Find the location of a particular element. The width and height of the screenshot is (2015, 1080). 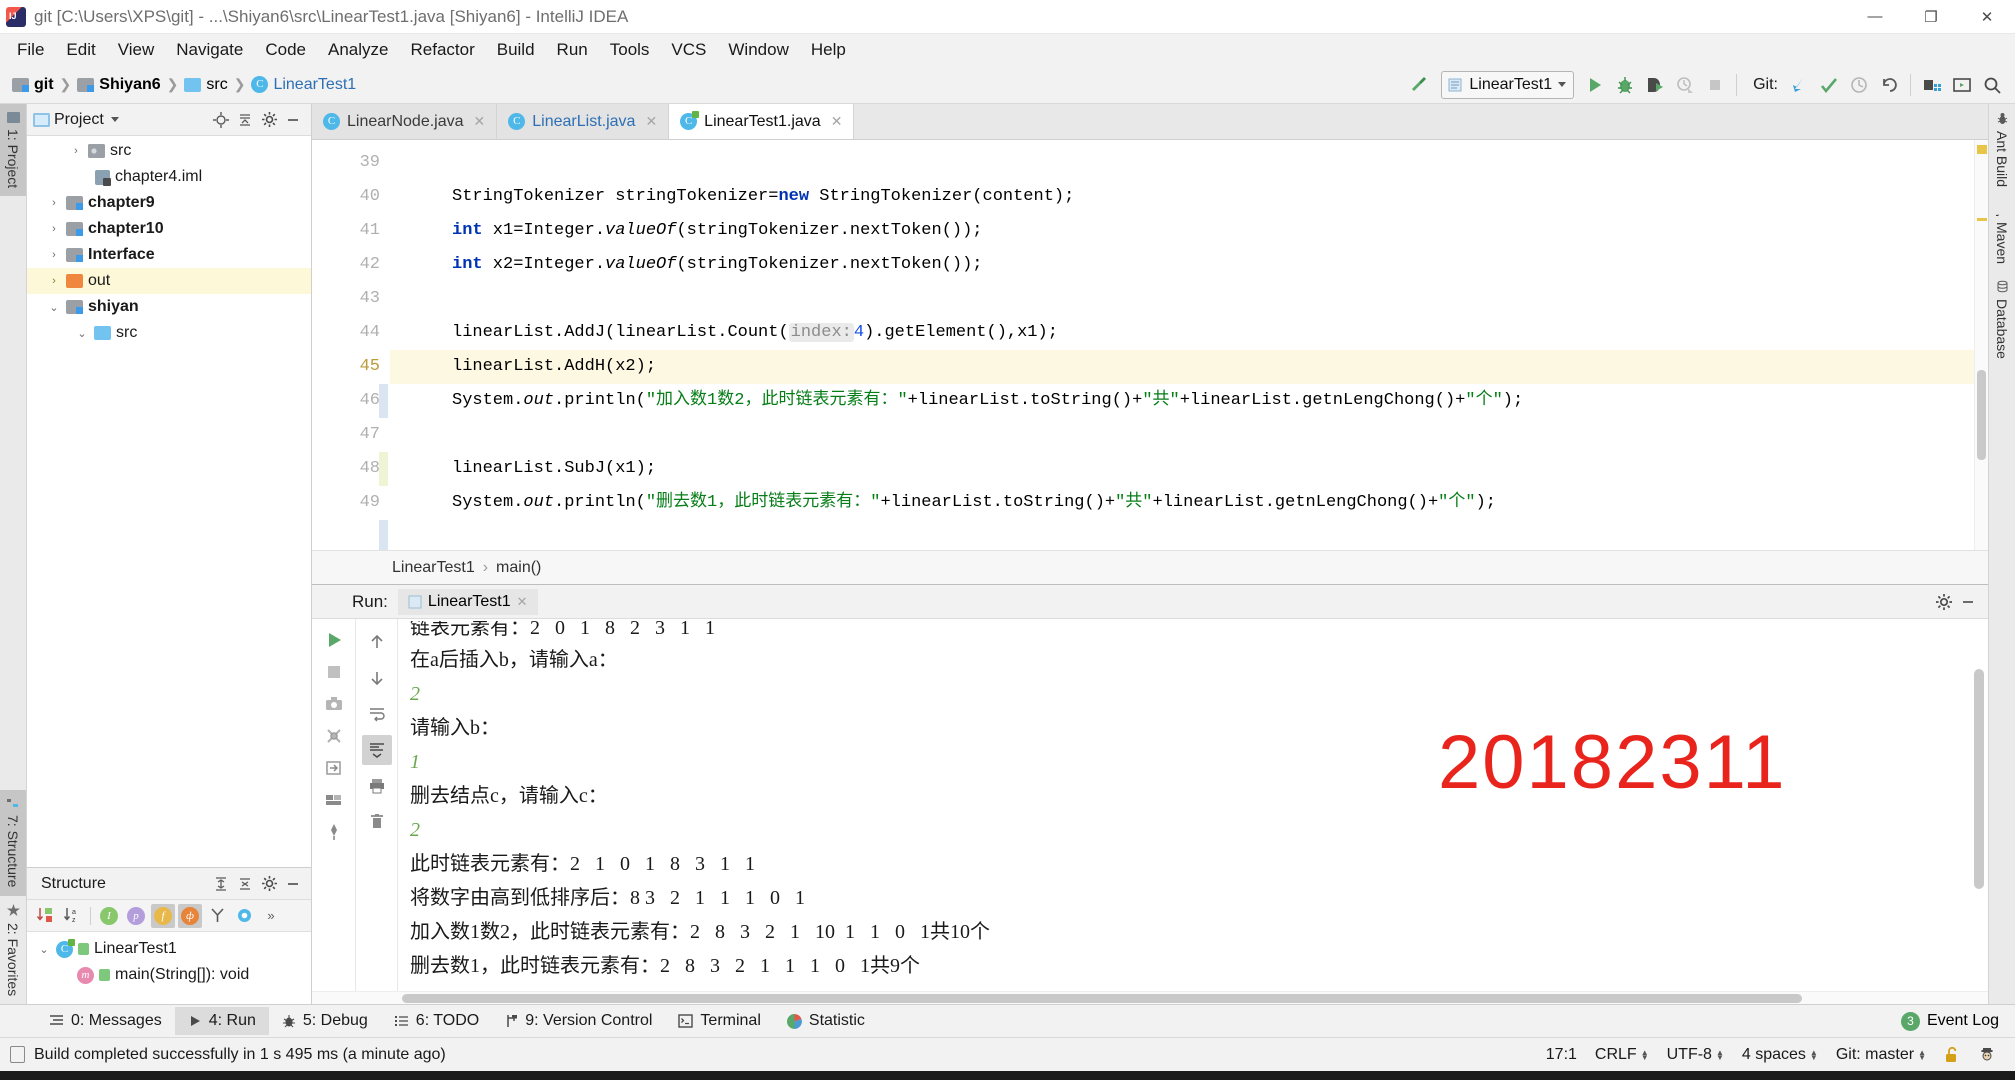

sidebar-item-database: Database is located at coordinates (2002, 319).